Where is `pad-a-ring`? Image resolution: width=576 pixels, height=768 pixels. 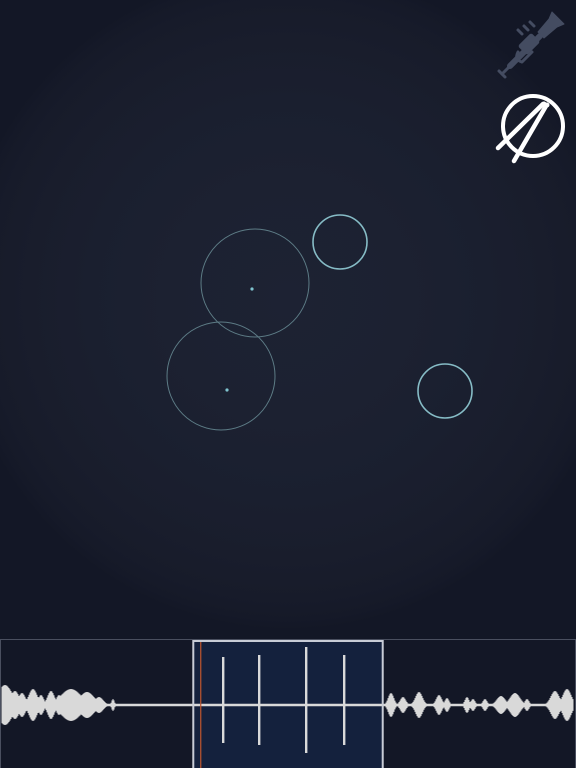 pad-a-ring is located at coordinates (255, 283).